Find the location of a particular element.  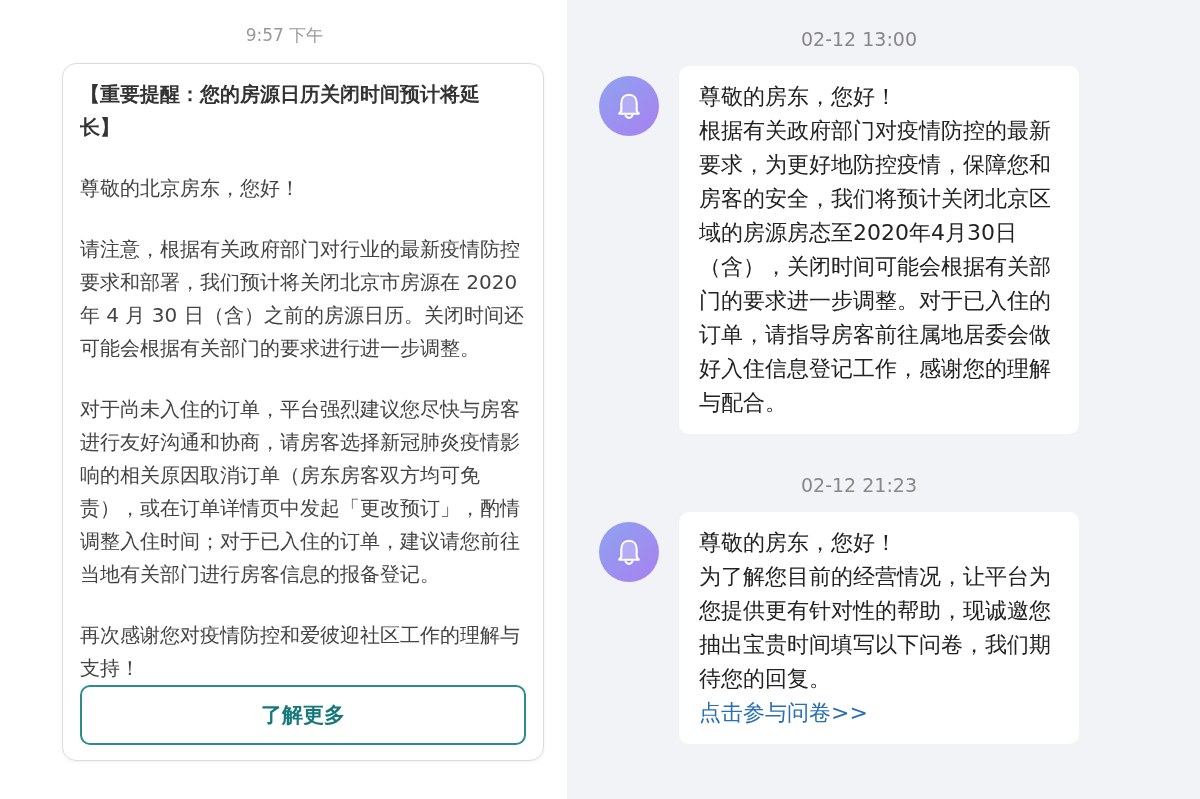

learn-more-button: 了解更多 is located at coordinates (303, 715).